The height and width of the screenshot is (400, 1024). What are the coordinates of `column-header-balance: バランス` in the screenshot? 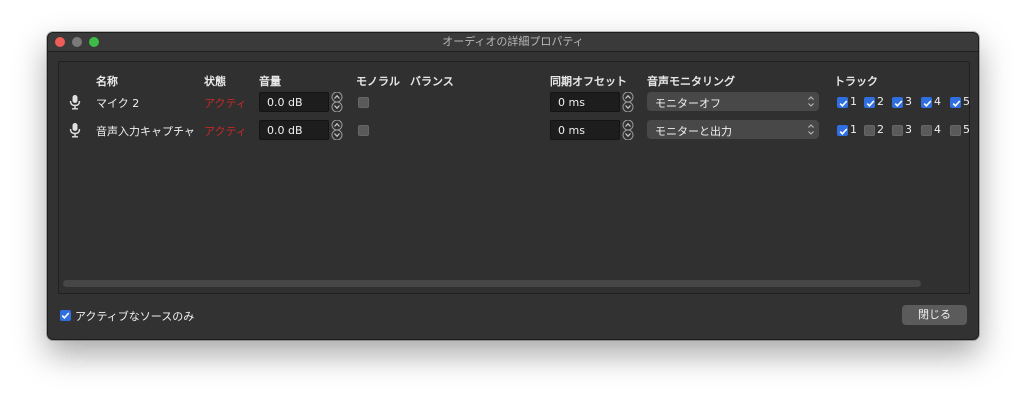 It's located at (432, 81).